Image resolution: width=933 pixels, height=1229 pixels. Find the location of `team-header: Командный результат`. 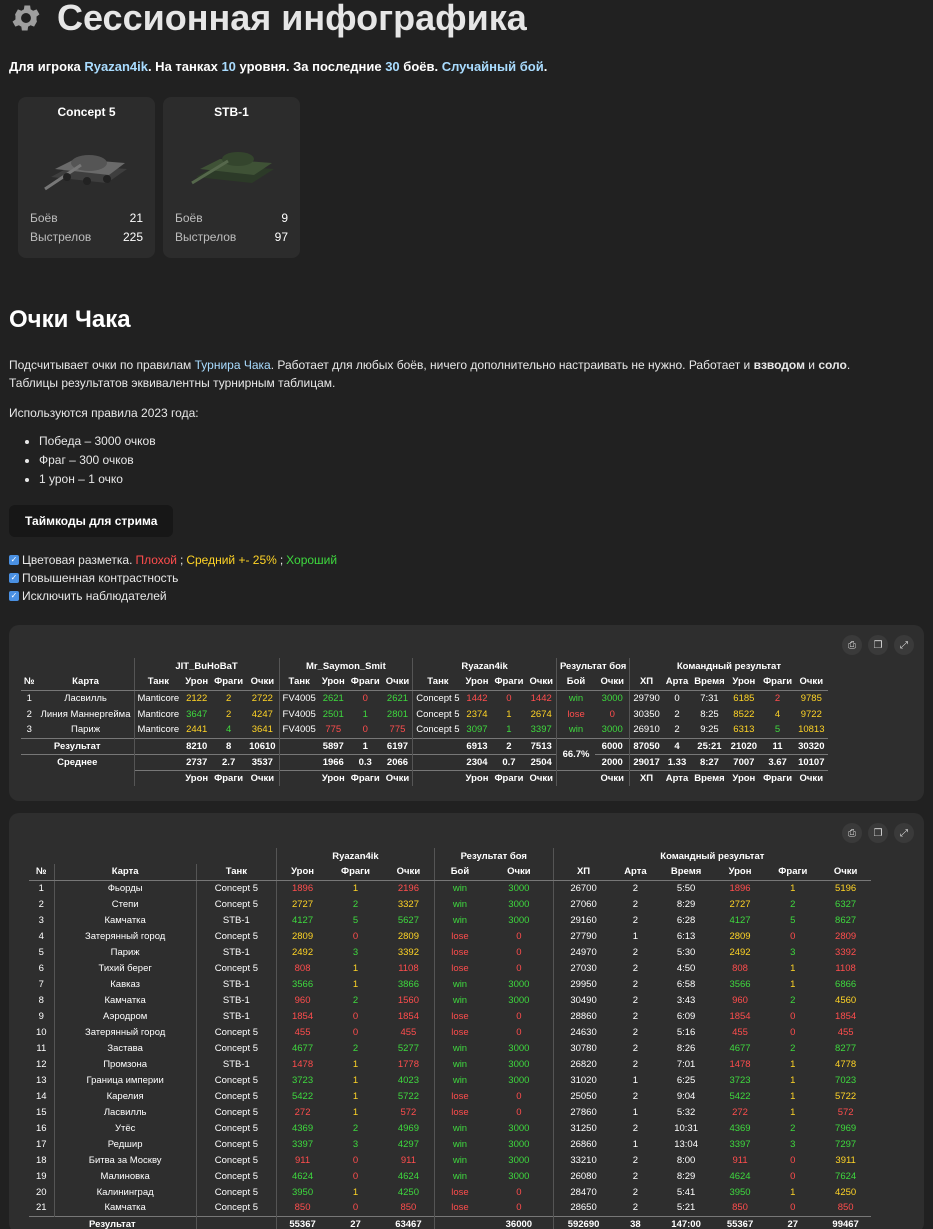

team-header: Командный результат is located at coordinates (728, 666).